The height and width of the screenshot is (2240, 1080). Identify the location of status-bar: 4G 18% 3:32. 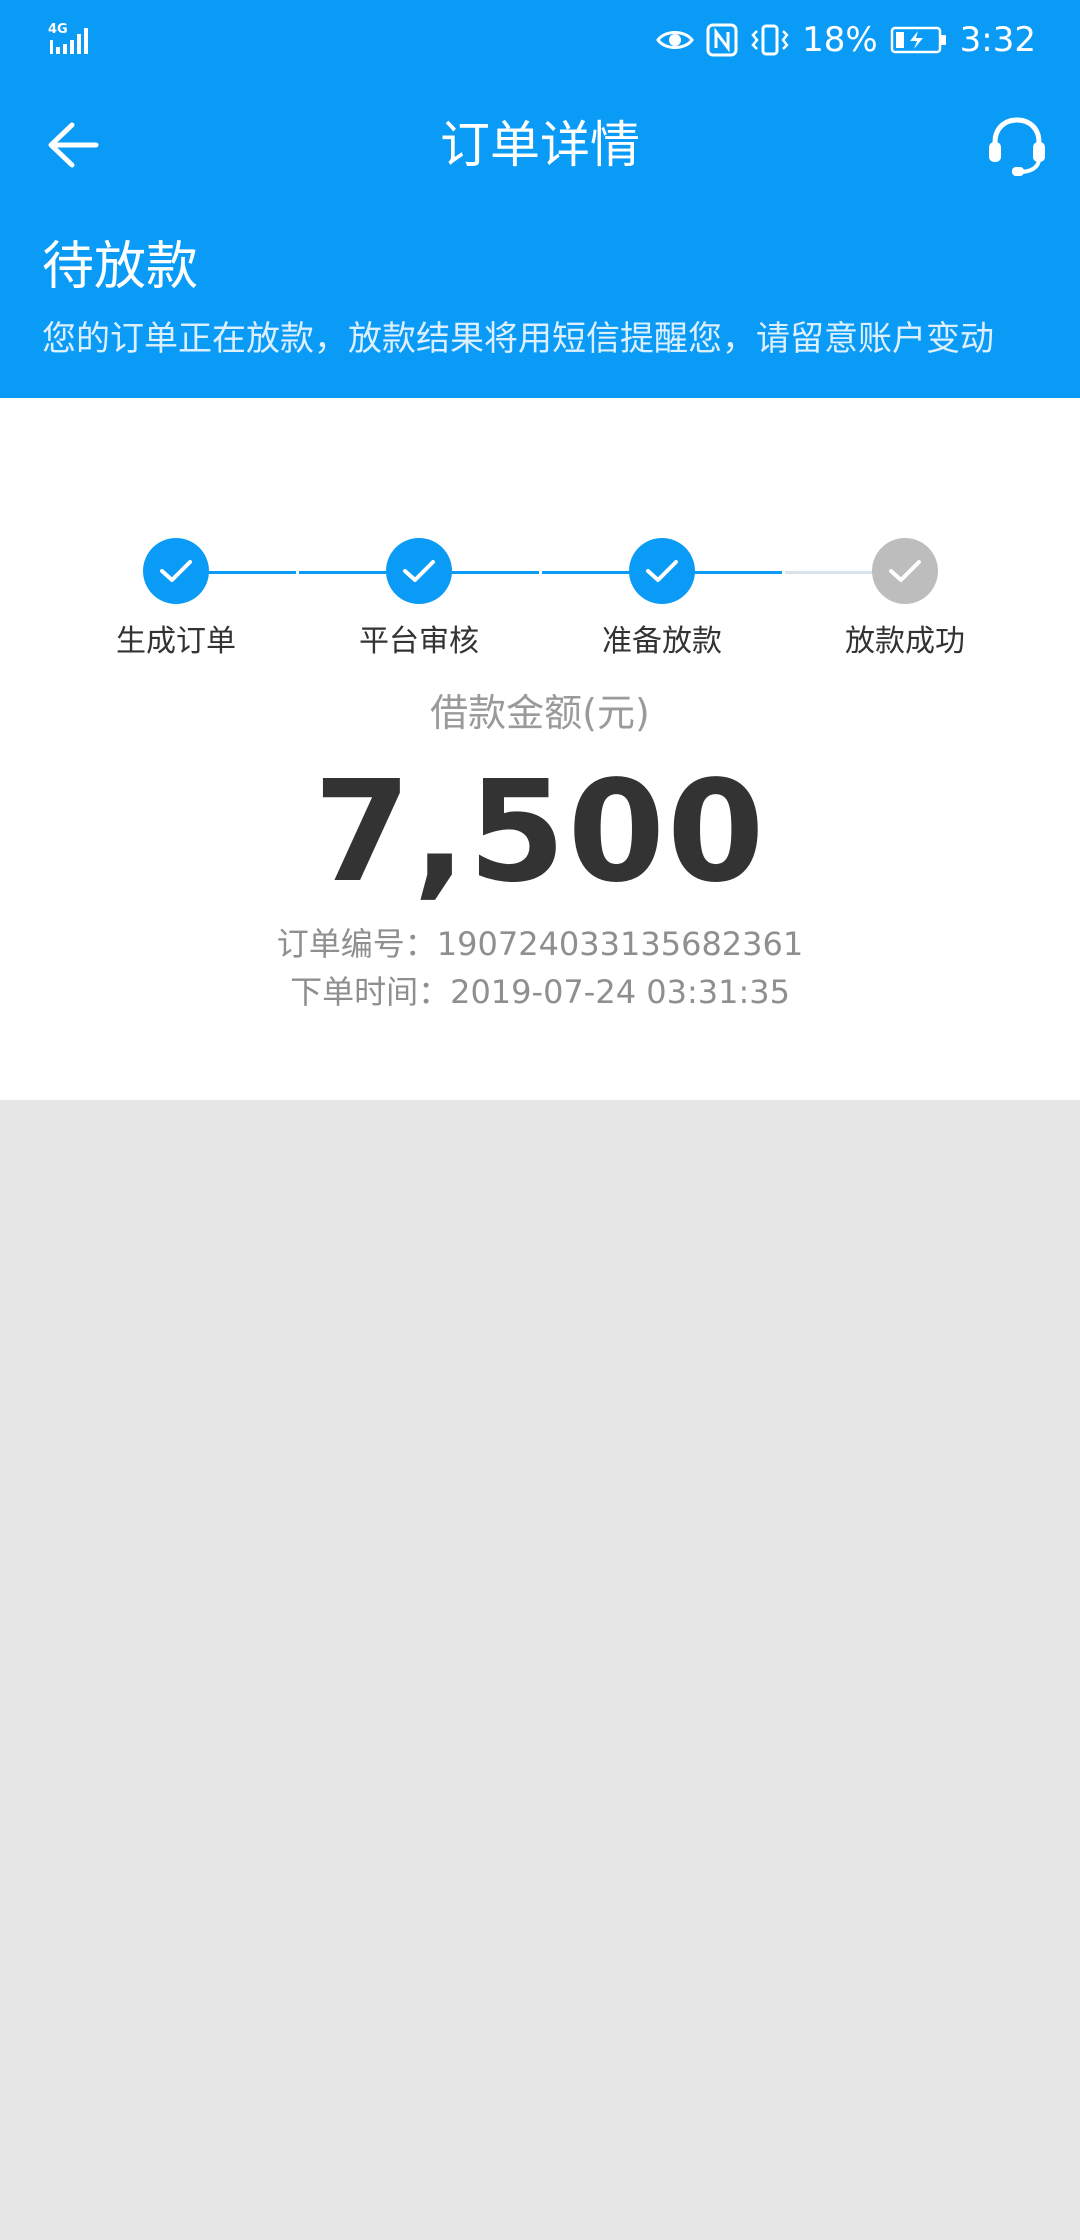
(540, 40).